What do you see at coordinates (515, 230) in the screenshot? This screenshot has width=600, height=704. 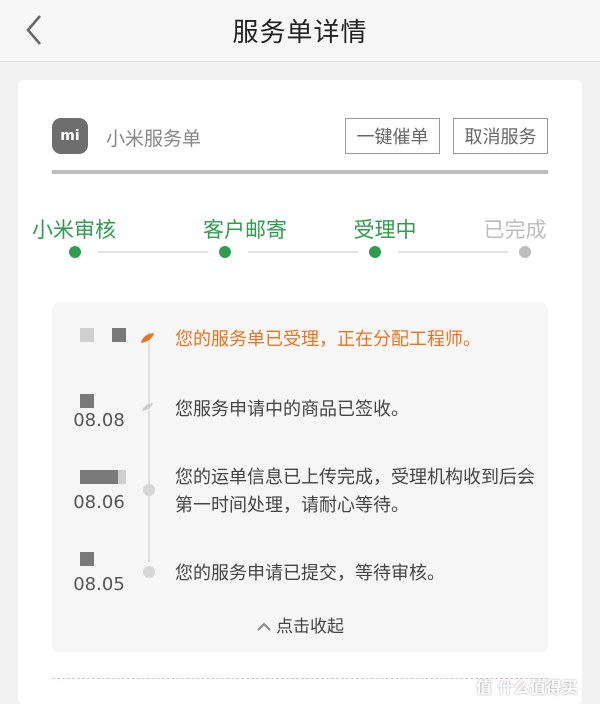 I see `step-label-completed: 已完成` at bounding box center [515, 230].